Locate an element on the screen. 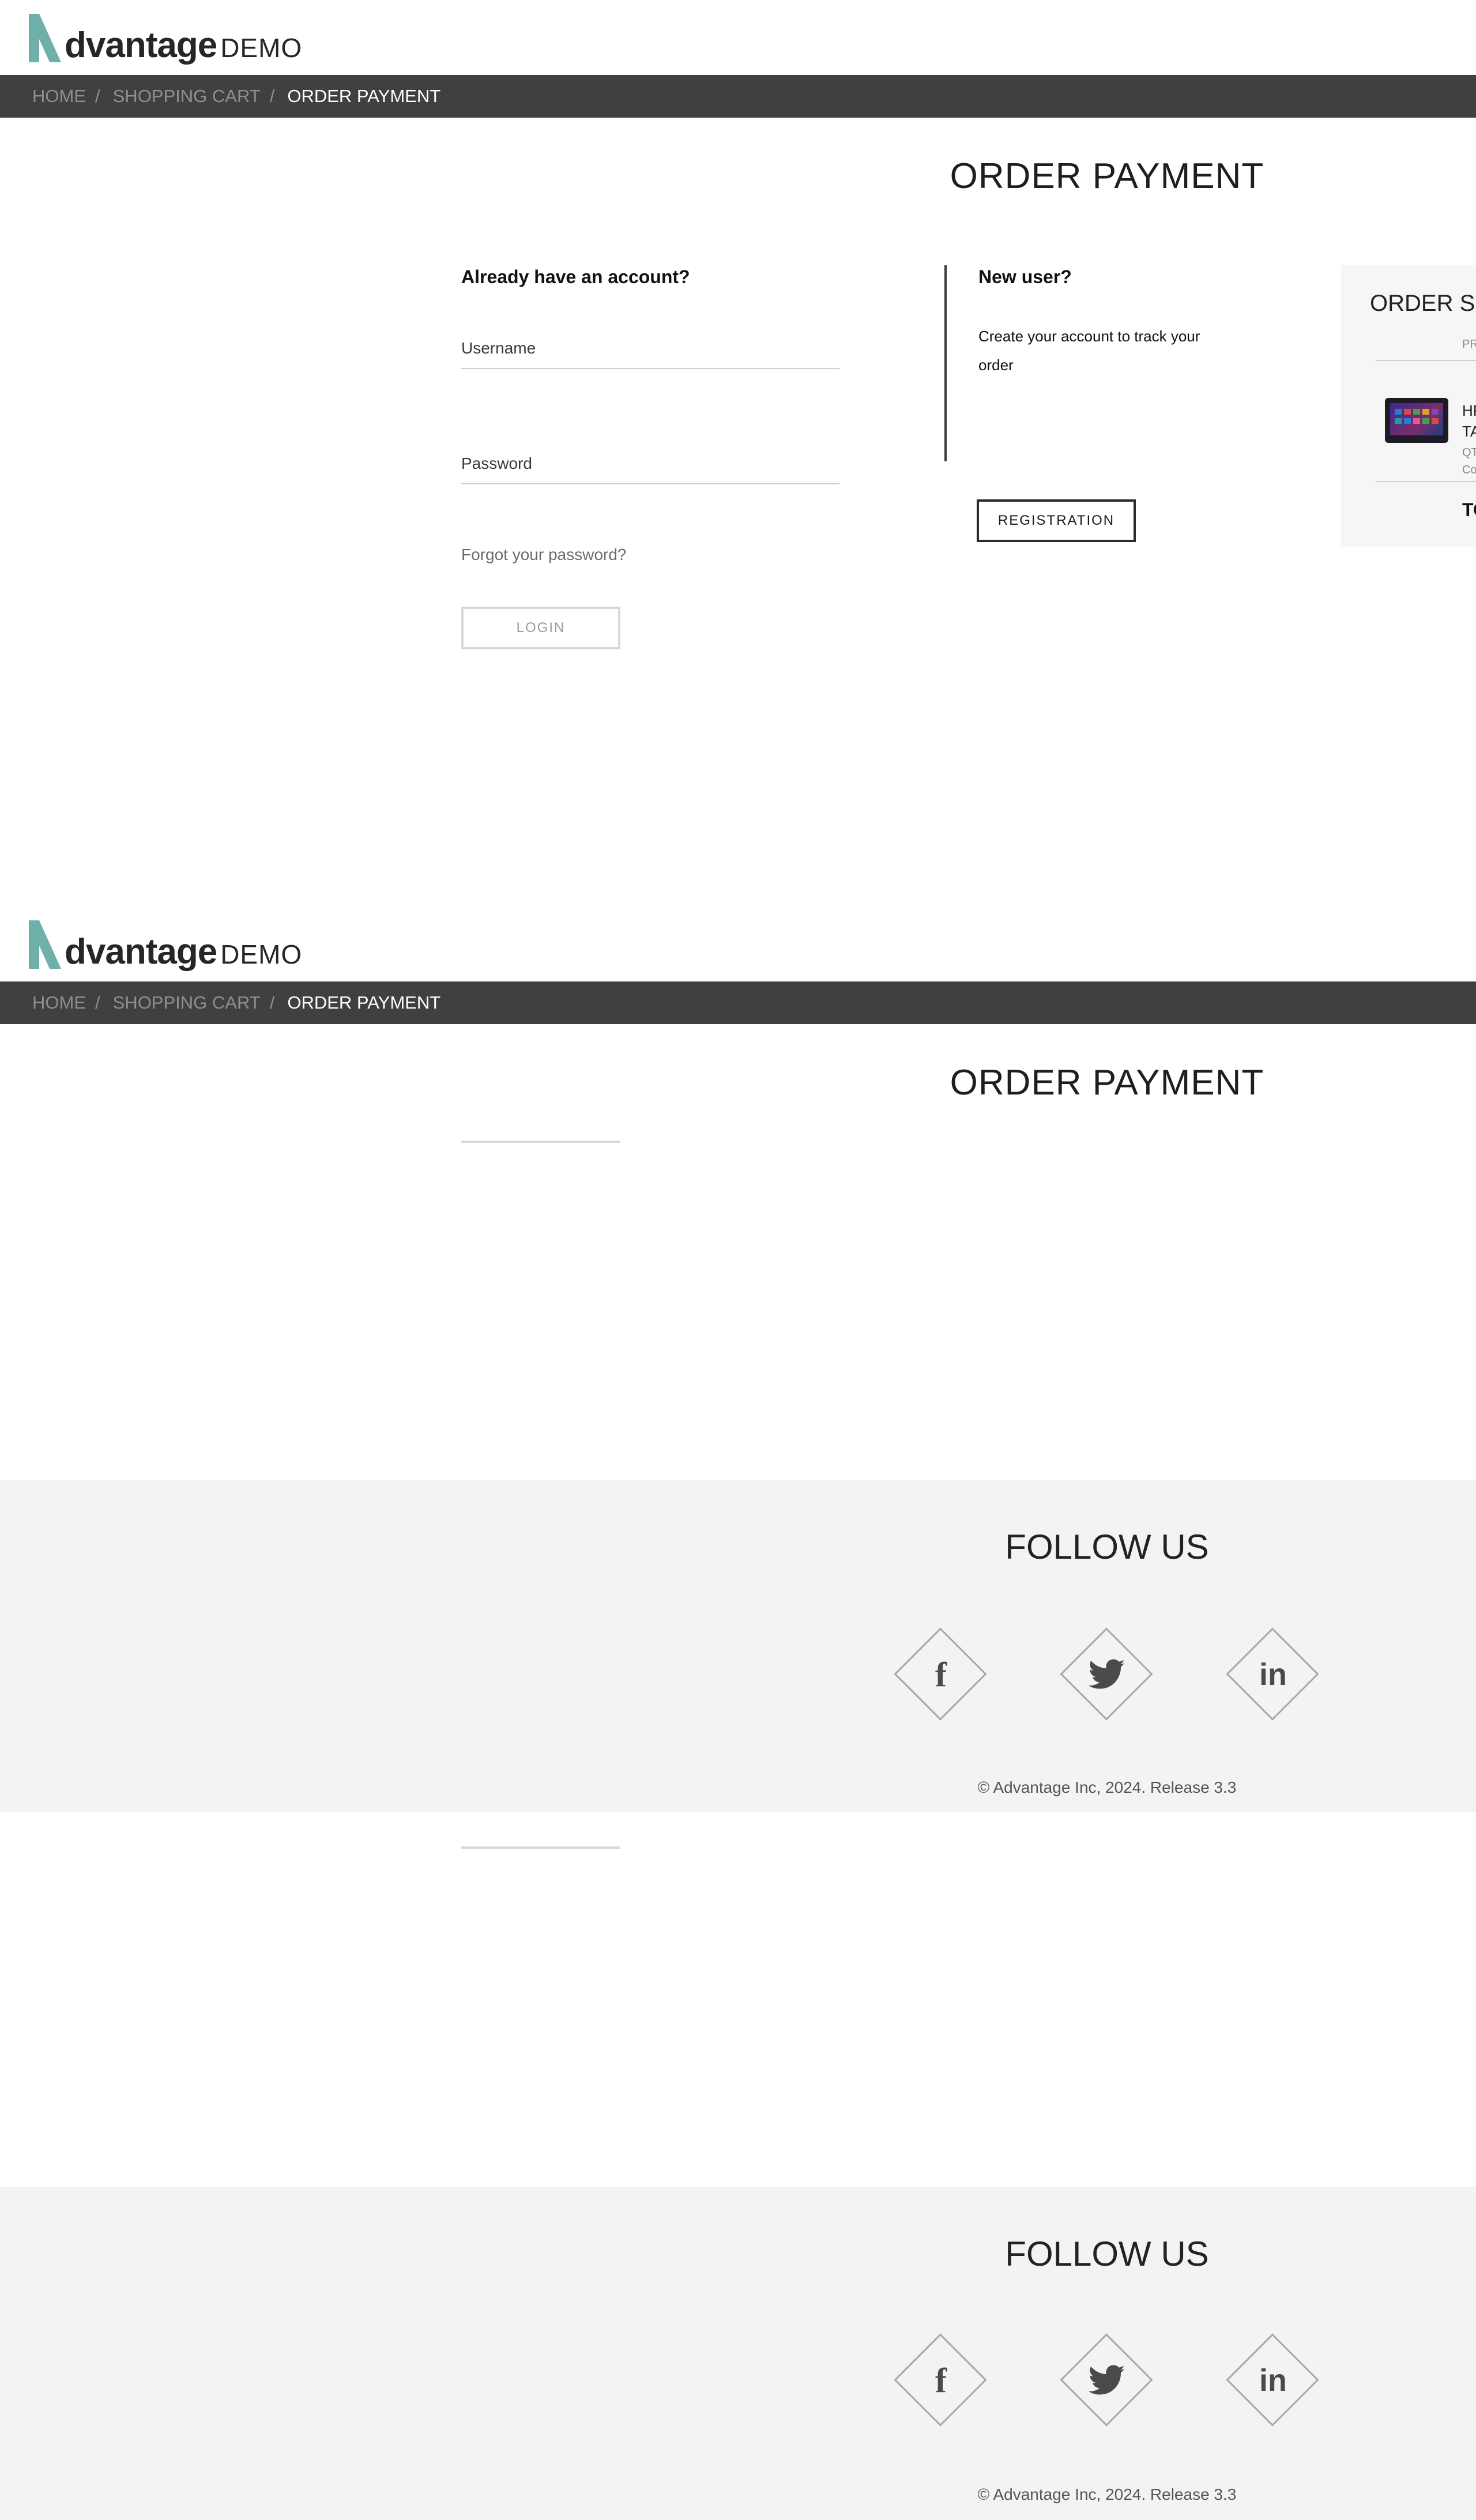 The image size is (1476, 2520). product-thumbnail is located at coordinates (1416, 421).